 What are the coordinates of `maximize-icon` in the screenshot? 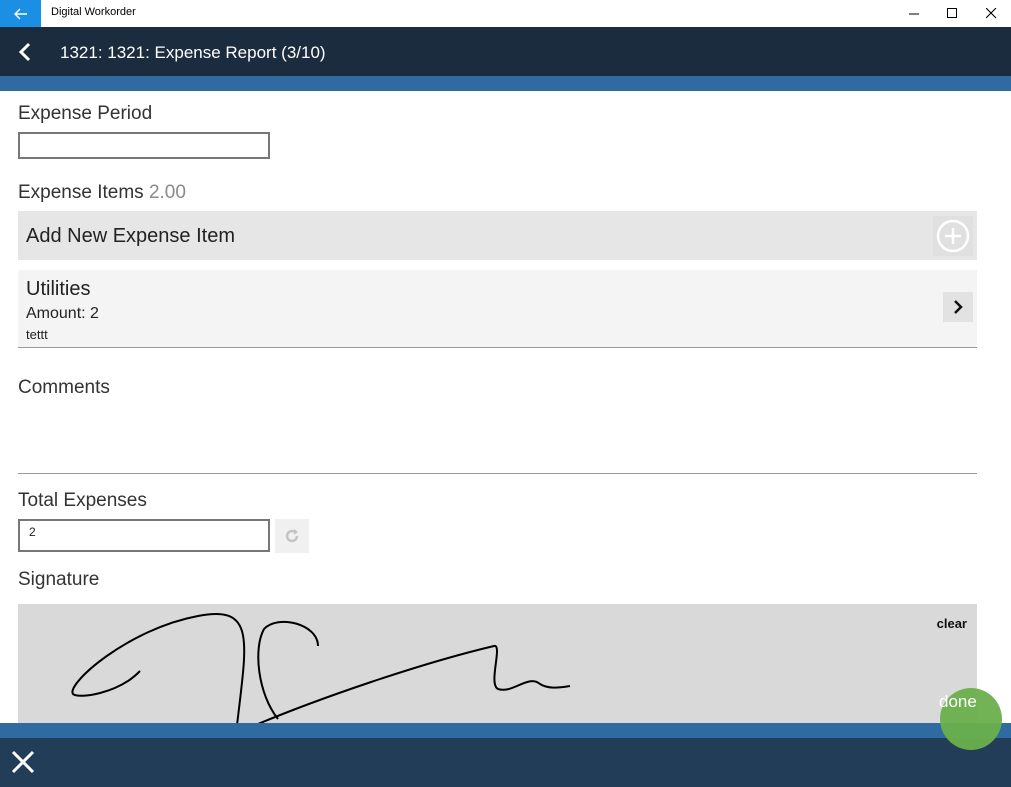 It's located at (951, 13).